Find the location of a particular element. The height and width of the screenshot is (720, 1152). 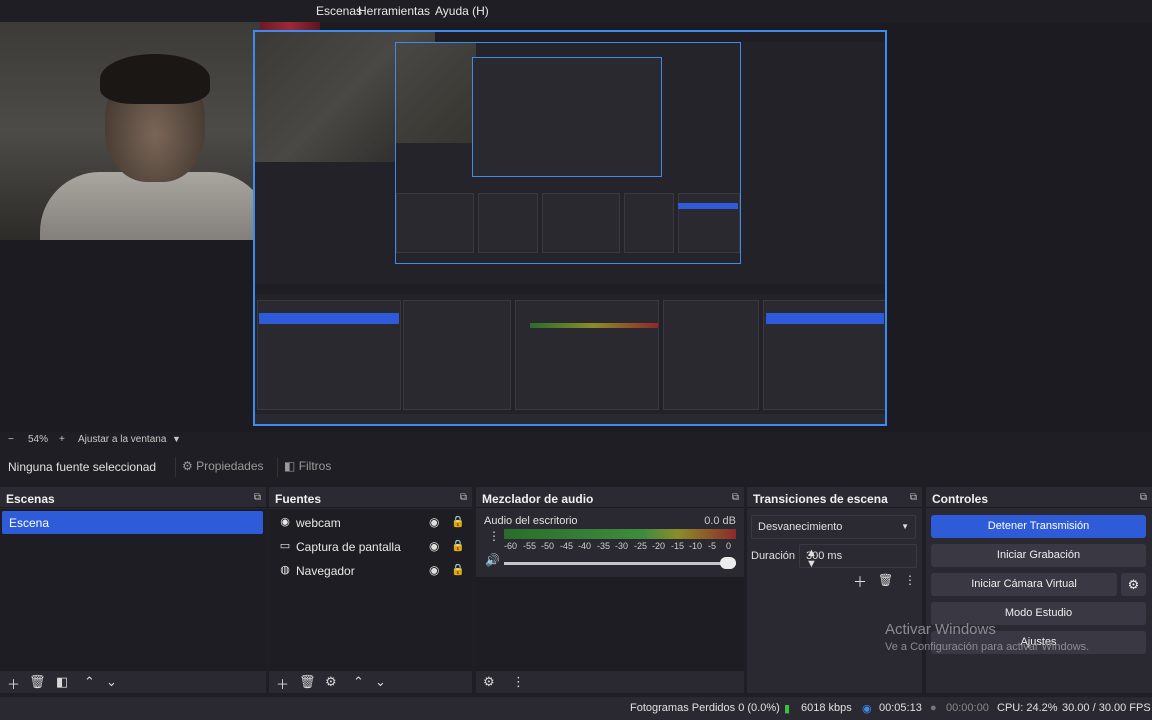

source-item-webcam: ◉ webcam ◉ 🔒 is located at coordinates (369, 523).